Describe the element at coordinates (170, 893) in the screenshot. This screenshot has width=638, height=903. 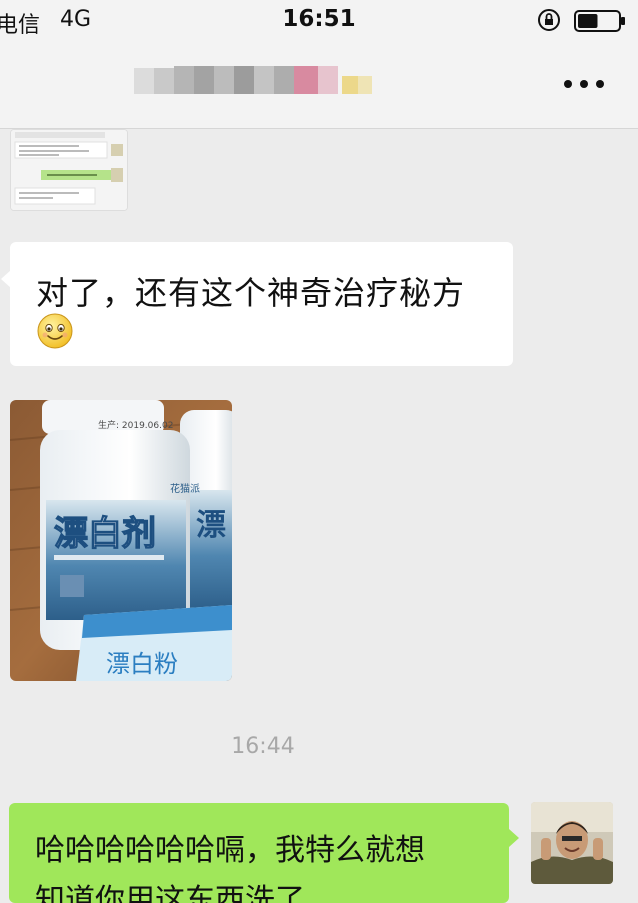
I see `outgoing-text-line: 知道你用这东西洗了` at that location.